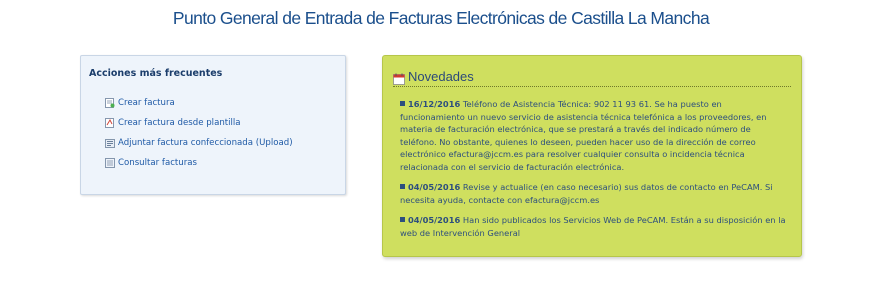  I want to click on action-create-from-template-label: Crear factura desde plantilla, so click(179, 123).